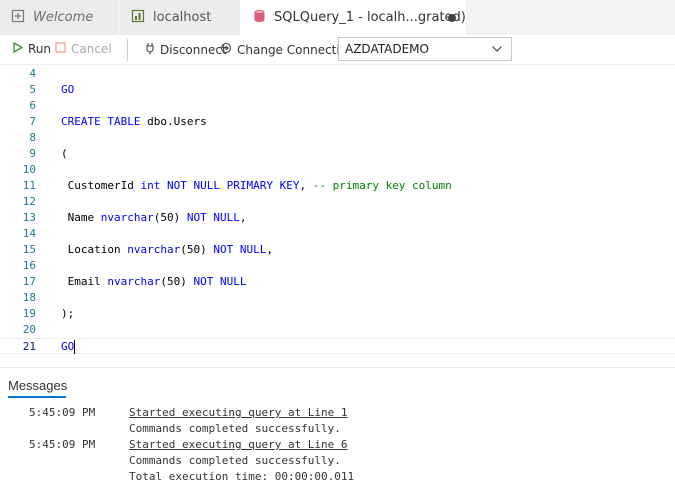 Image resolution: width=675 pixels, height=498 pixels. I want to click on line-number: 18, so click(29, 297).